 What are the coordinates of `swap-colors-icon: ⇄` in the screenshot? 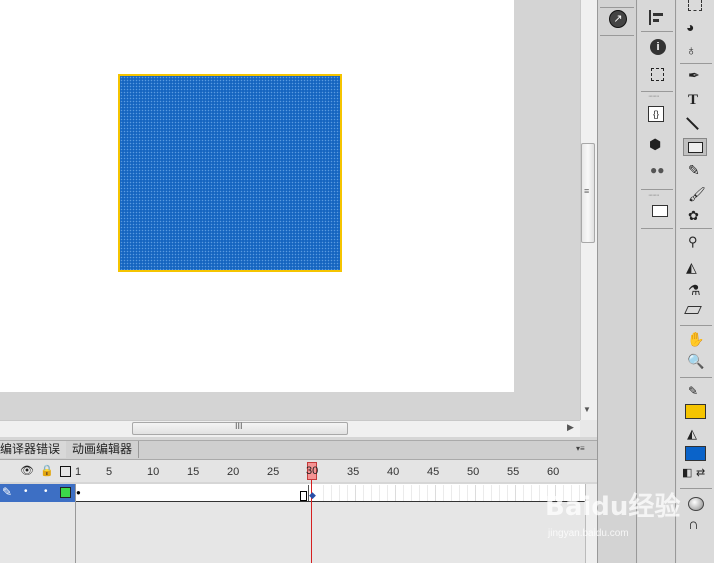 It's located at (700, 472).